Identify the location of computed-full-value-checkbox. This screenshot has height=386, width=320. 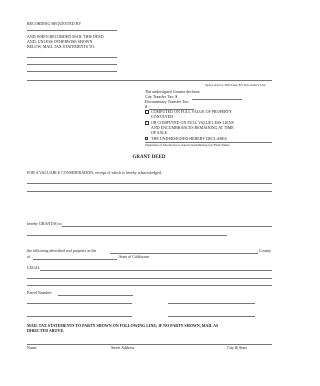
(147, 112).